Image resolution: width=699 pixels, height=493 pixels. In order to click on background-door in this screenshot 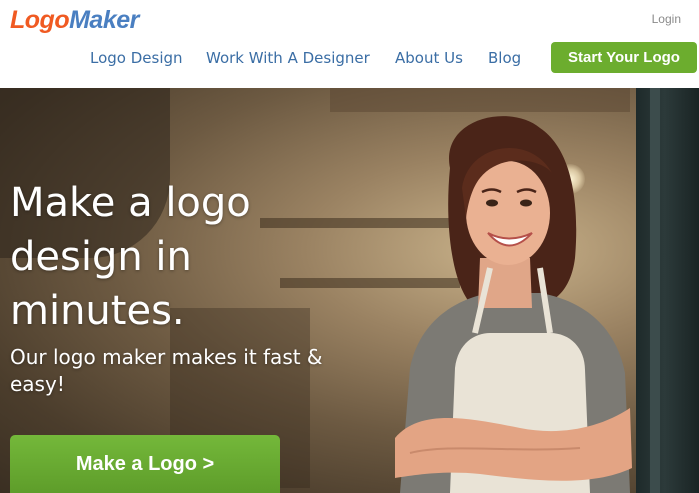, I will do `click(667, 290)`.